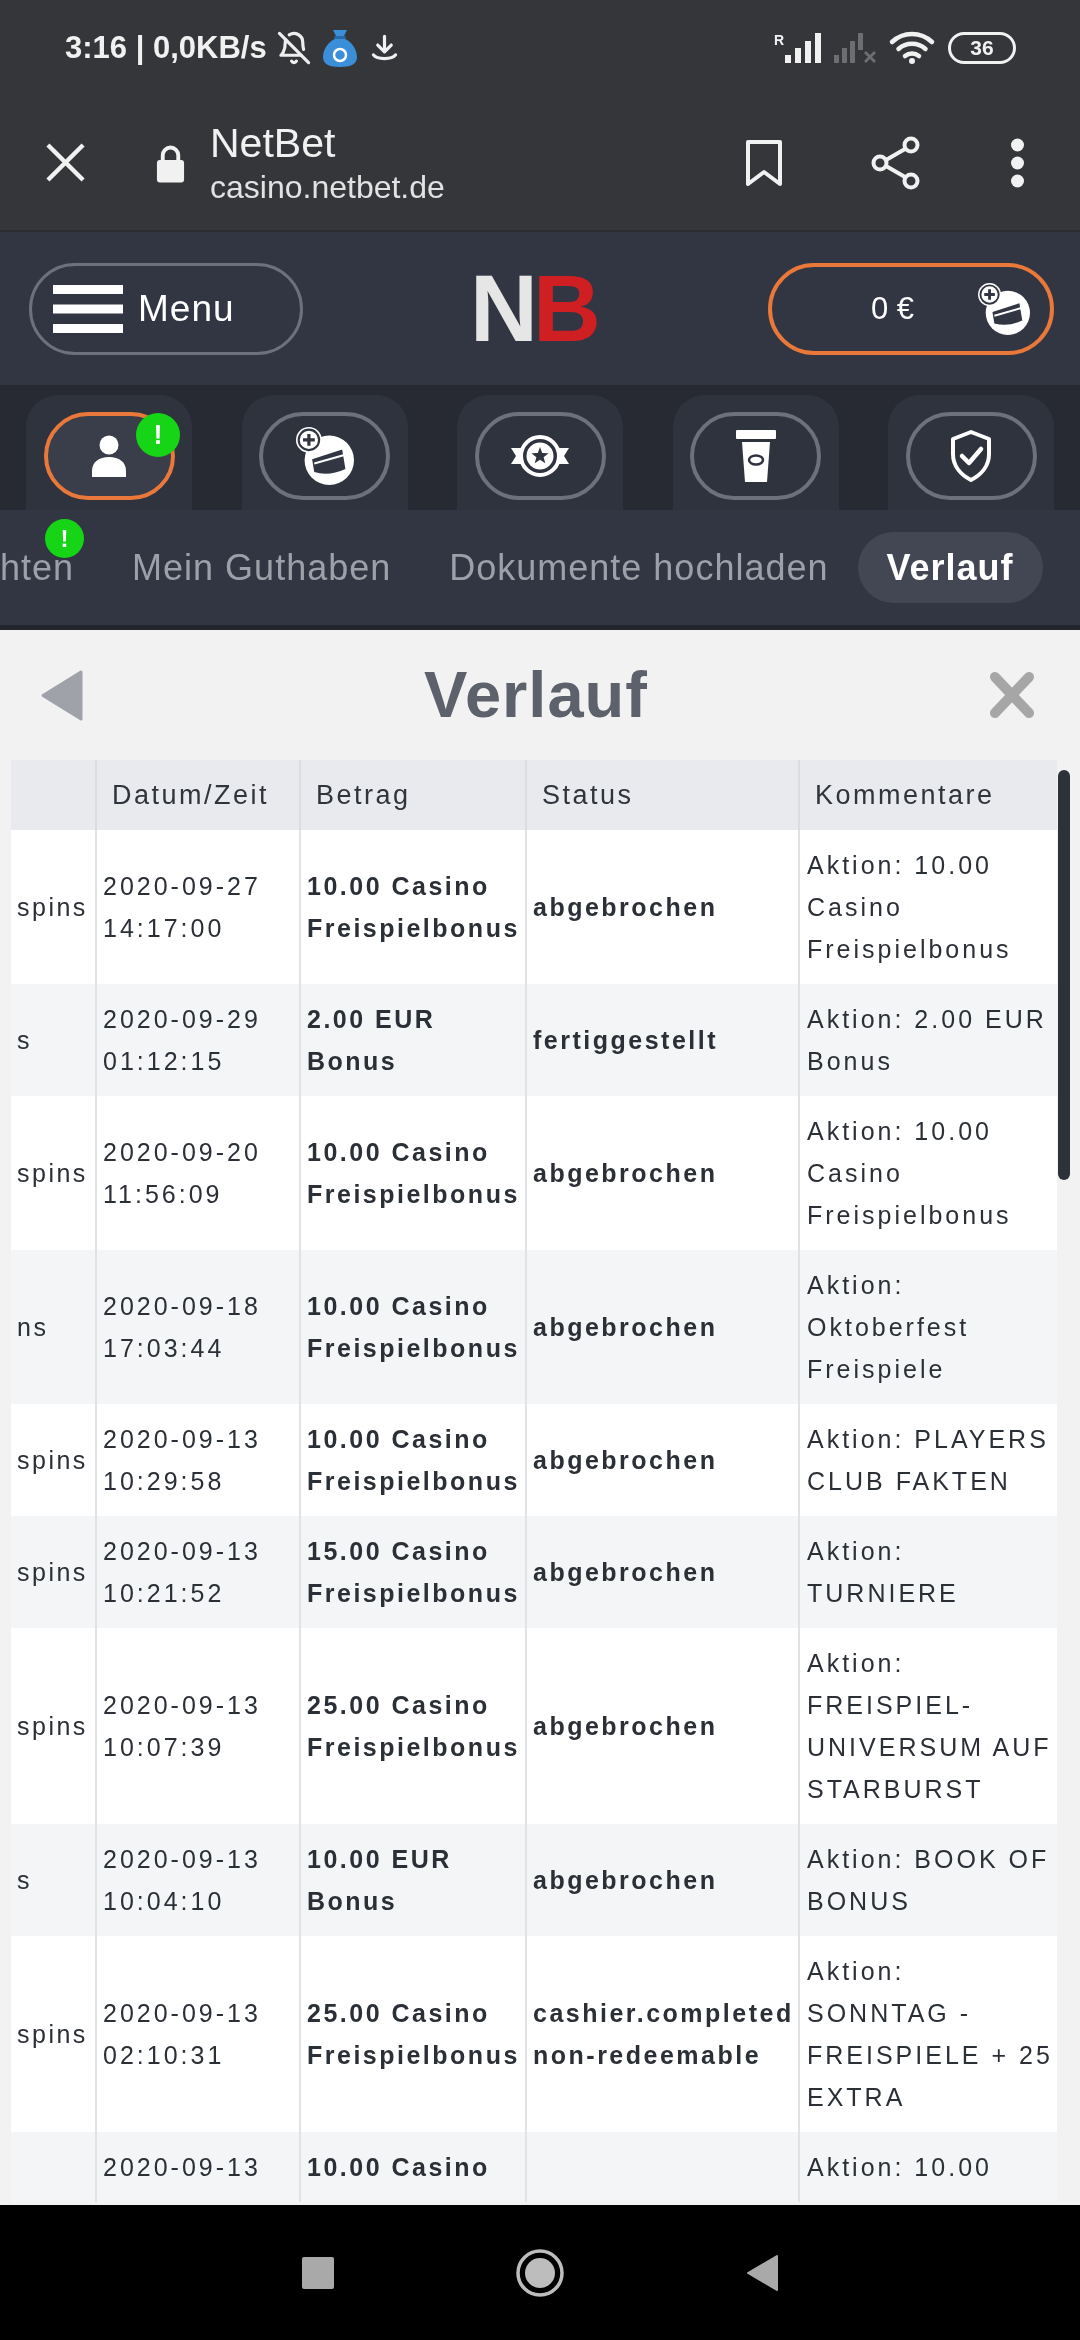 This screenshot has height=2340, width=1080. Describe the element at coordinates (413, 1880) in the screenshot. I see `table-cell: 10.00 EUR Bonus` at that location.